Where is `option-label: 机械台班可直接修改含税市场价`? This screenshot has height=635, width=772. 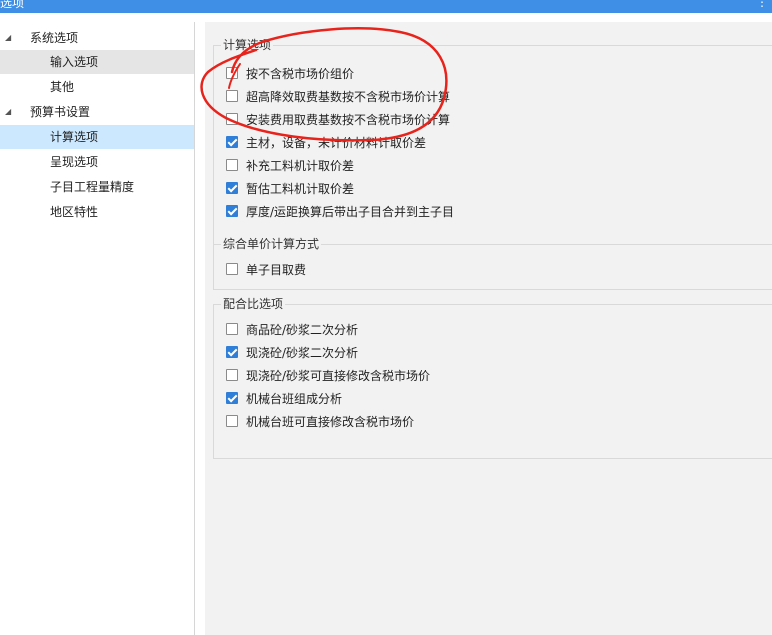
option-label: 机械台班可直接修改含税市场价 is located at coordinates (330, 422).